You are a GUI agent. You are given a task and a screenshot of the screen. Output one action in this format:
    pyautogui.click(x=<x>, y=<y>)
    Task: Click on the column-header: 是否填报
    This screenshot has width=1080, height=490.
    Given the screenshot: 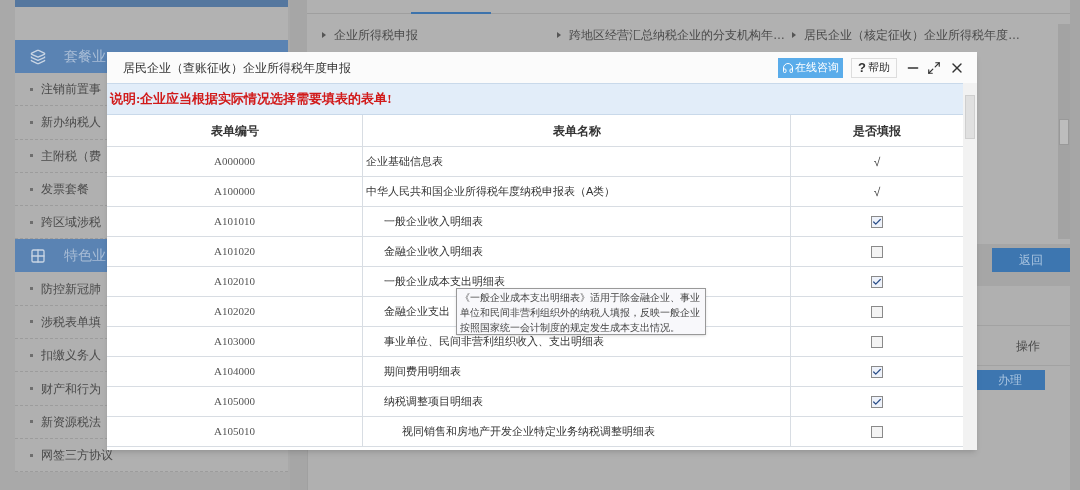 What is the action you would take?
    pyautogui.click(x=877, y=131)
    